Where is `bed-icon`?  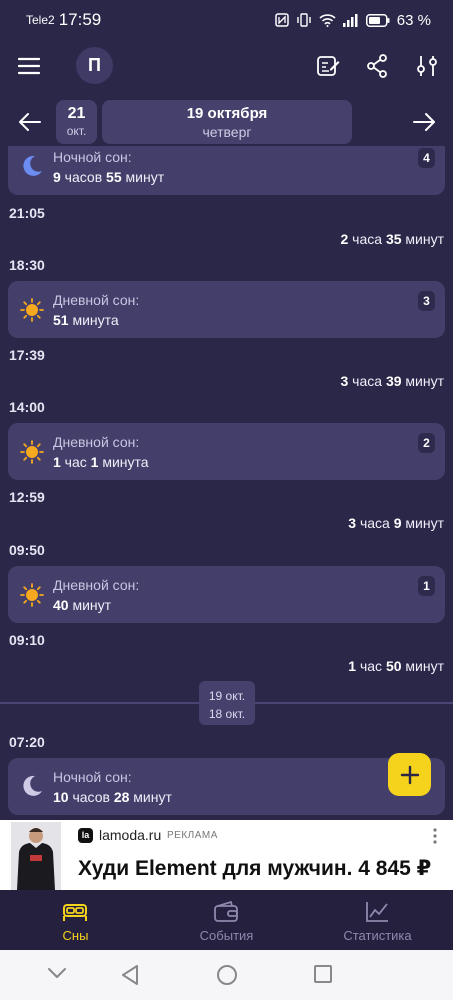
bed-icon is located at coordinates (75, 912).